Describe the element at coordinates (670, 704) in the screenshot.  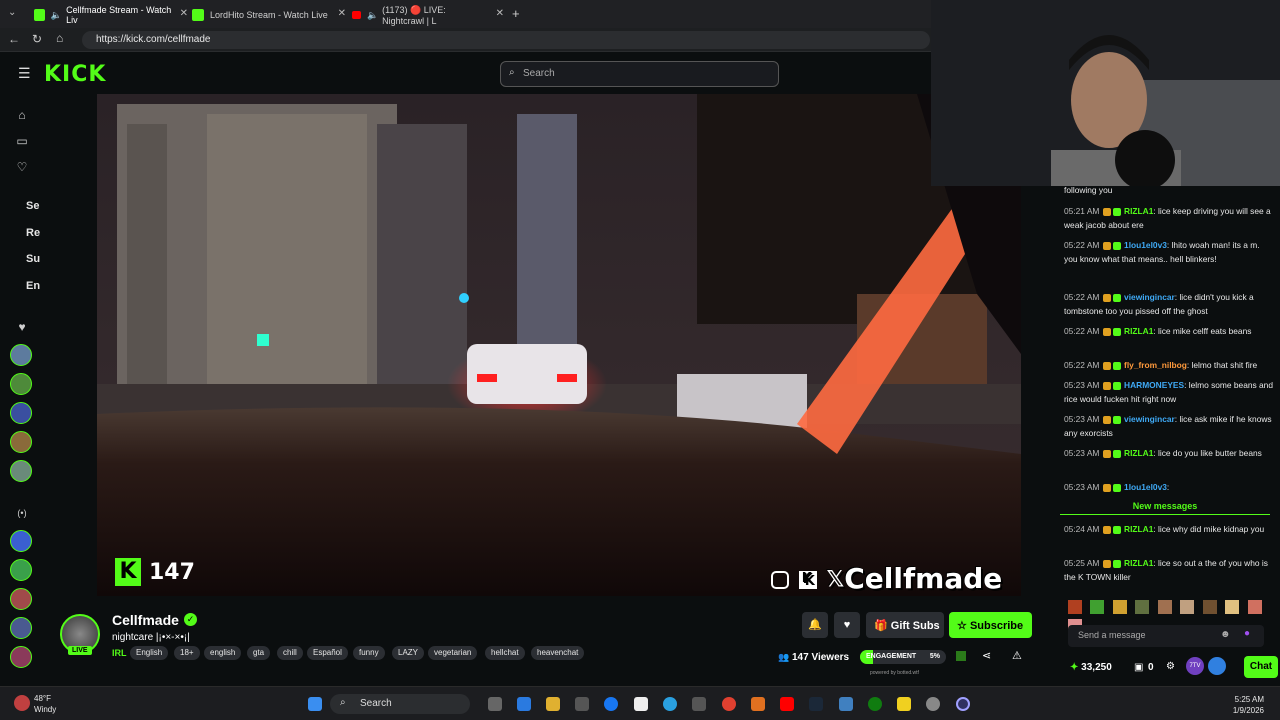
I see `edge-icon` at that location.